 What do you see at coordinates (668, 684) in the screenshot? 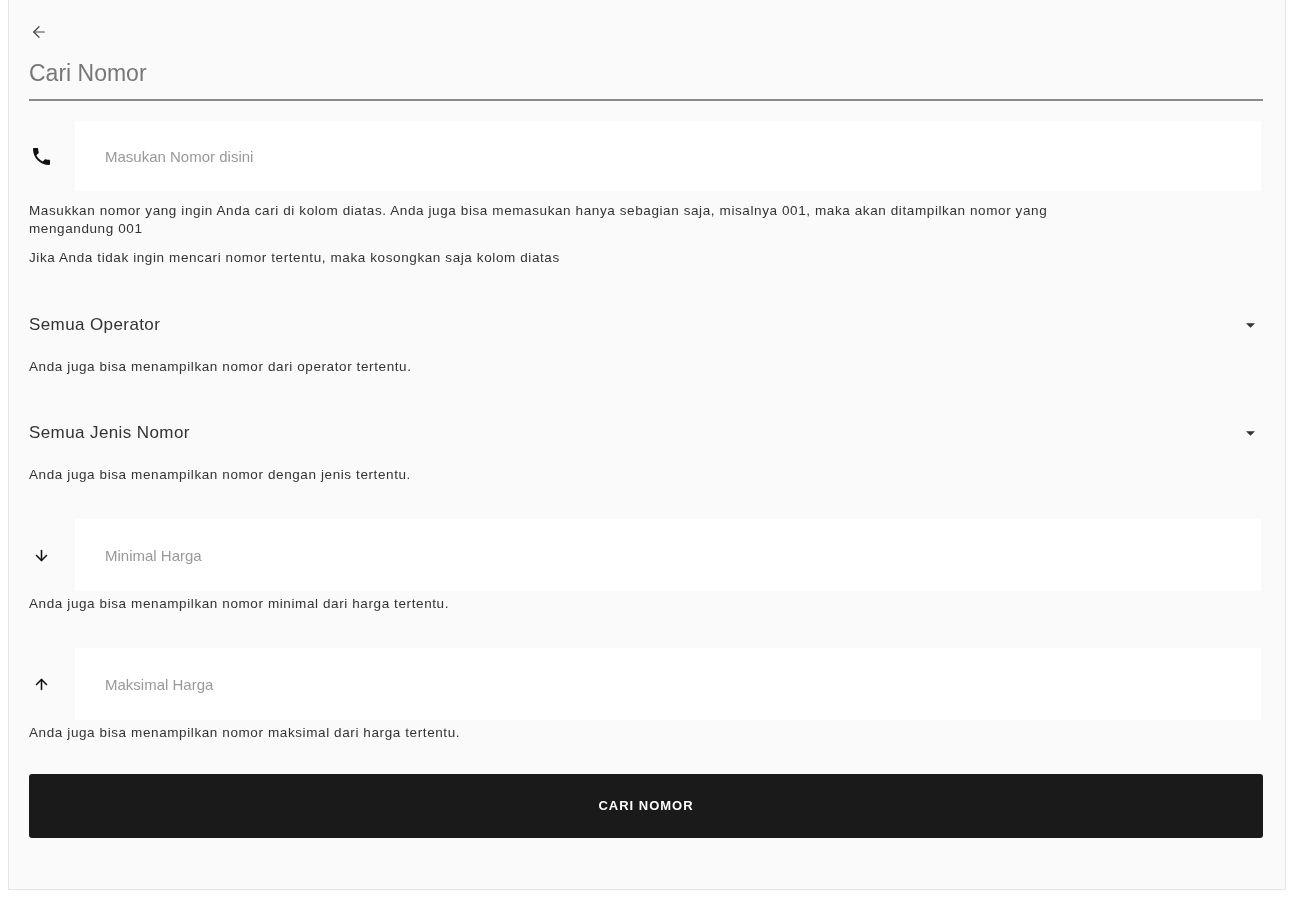
I see `price-input-field: Maksimal Harga` at bounding box center [668, 684].